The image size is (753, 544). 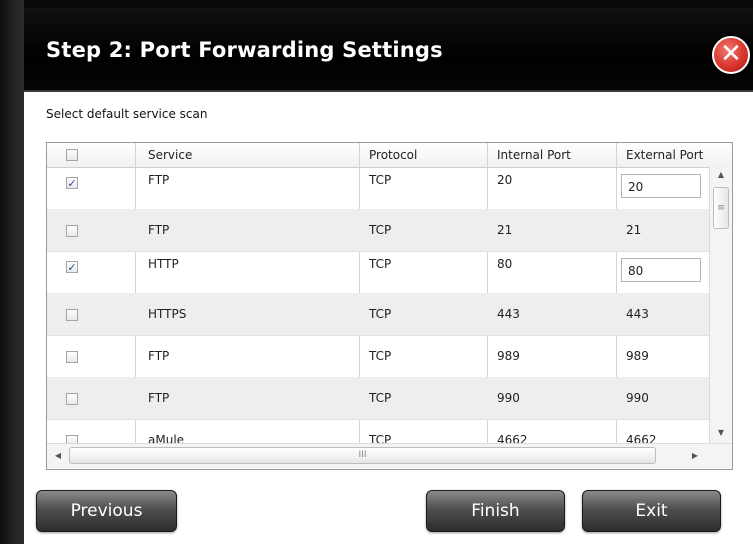 I want to click on table-row: aMule TCP 4662 4662, so click(x=378, y=431).